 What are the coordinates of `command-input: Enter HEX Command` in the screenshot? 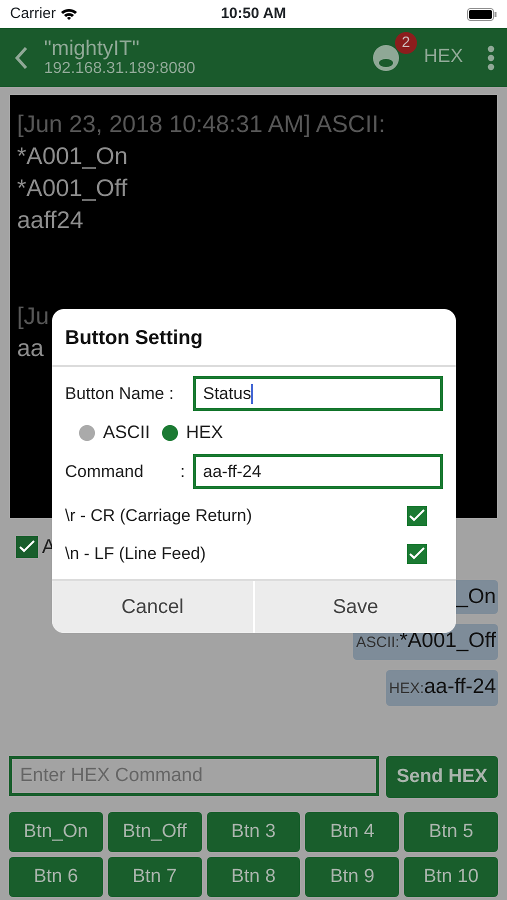 It's located at (194, 776).